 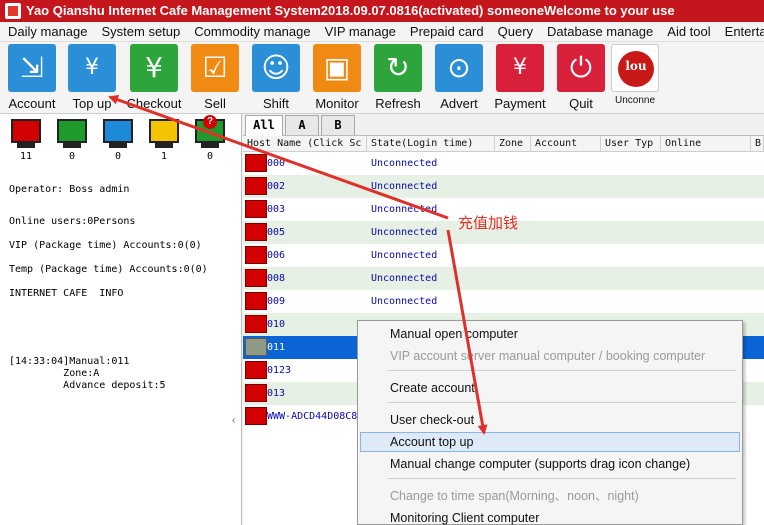 What do you see at coordinates (635, 68) in the screenshot?
I see `cloud-icon: lou` at bounding box center [635, 68].